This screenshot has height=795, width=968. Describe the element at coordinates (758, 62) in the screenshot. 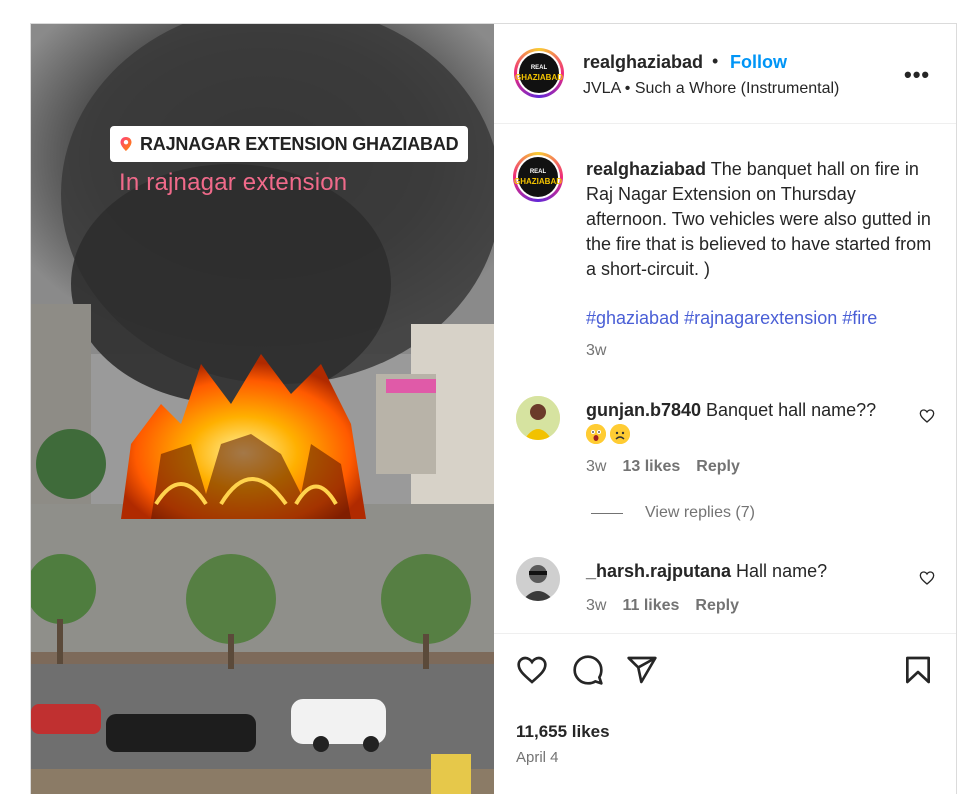

I see `follow-button: Follow` at that location.